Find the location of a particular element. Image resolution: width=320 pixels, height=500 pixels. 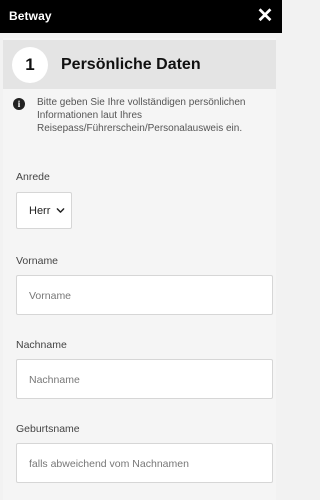

birth-name-placeholder: falls abweichend vom Nachnamen is located at coordinates (109, 464).